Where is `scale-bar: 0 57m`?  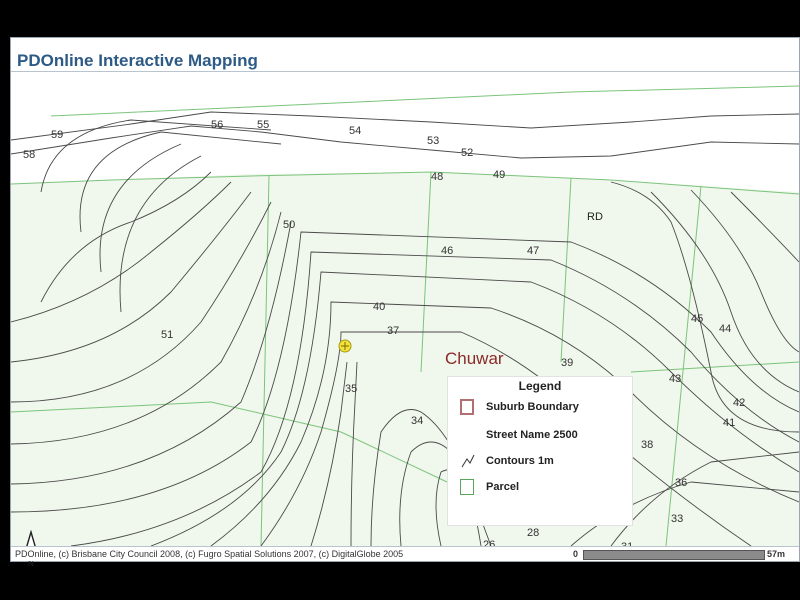 scale-bar: 0 57m is located at coordinates (683, 554).